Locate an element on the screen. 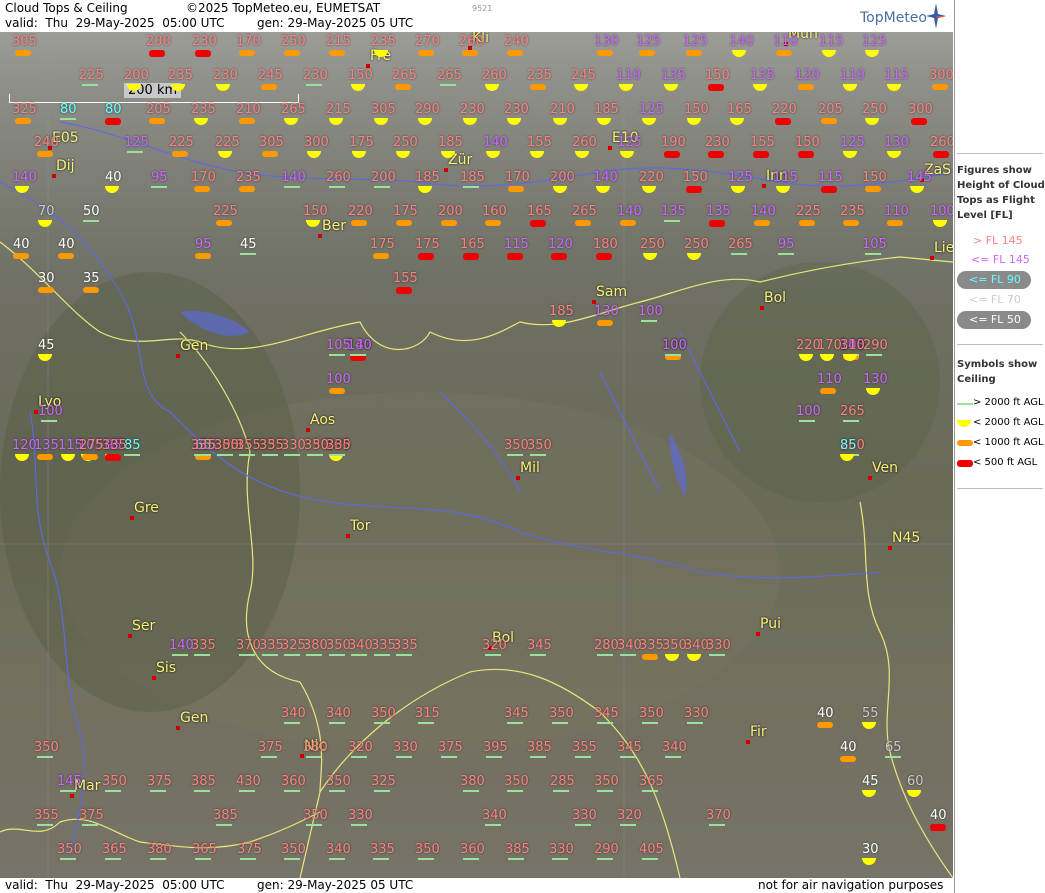 The height and width of the screenshot is (893, 1045). cloud-top-value: 150 is located at coordinates (696, 109).